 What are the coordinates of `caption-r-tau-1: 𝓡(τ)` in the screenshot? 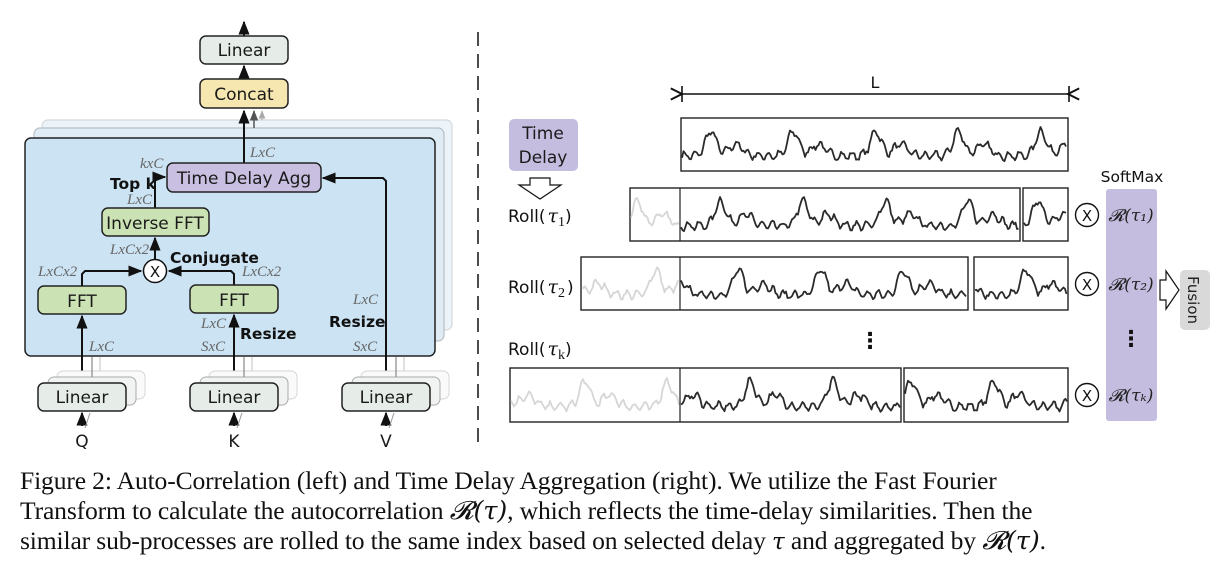 It's located at (478, 511).